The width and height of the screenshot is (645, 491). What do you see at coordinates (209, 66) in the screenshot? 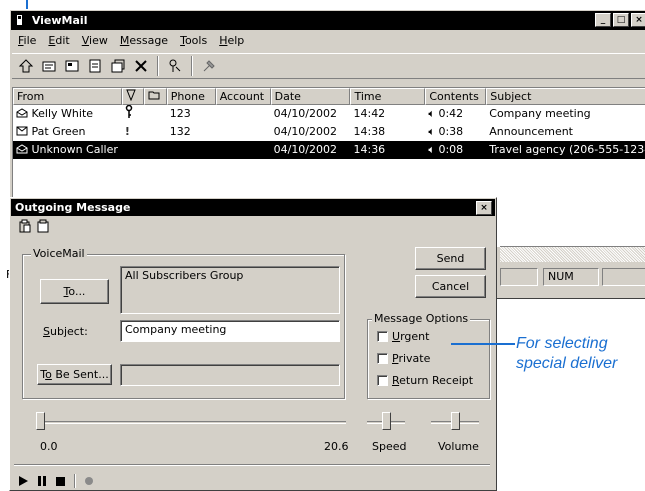
I see `settings-icon` at bounding box center [209, 66].